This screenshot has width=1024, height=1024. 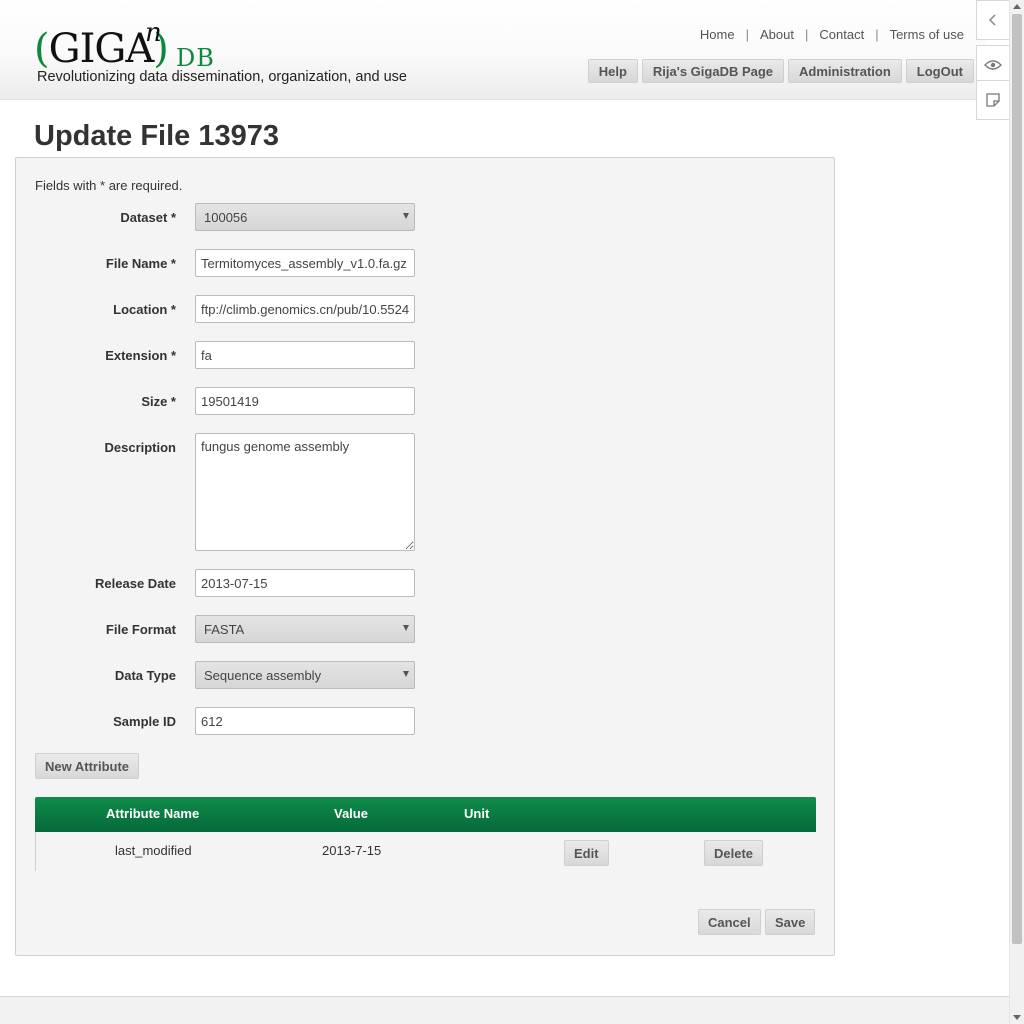 What do you see at coordinates (305, 492) in the screenshot?
I see `description-textarea: fungus genome assembly` at bounding box center [305, 492].